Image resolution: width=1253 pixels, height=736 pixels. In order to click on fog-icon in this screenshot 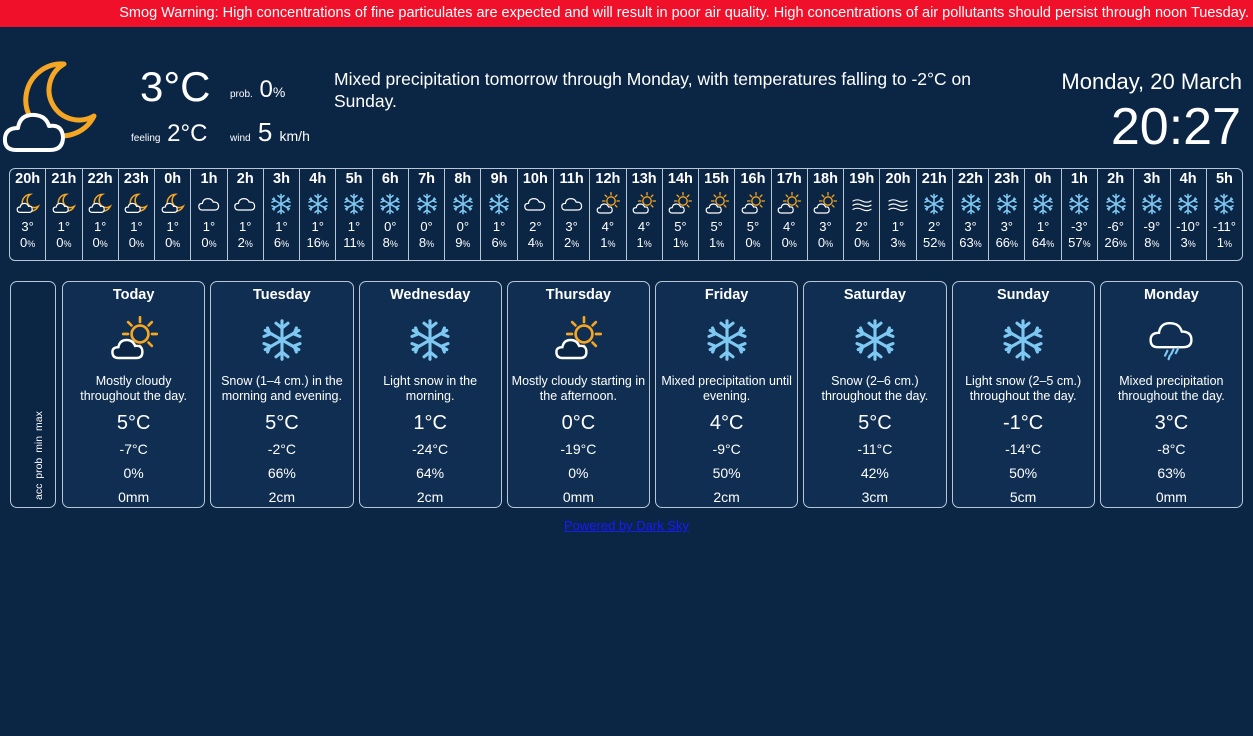, I will do `click(898, 204)`.